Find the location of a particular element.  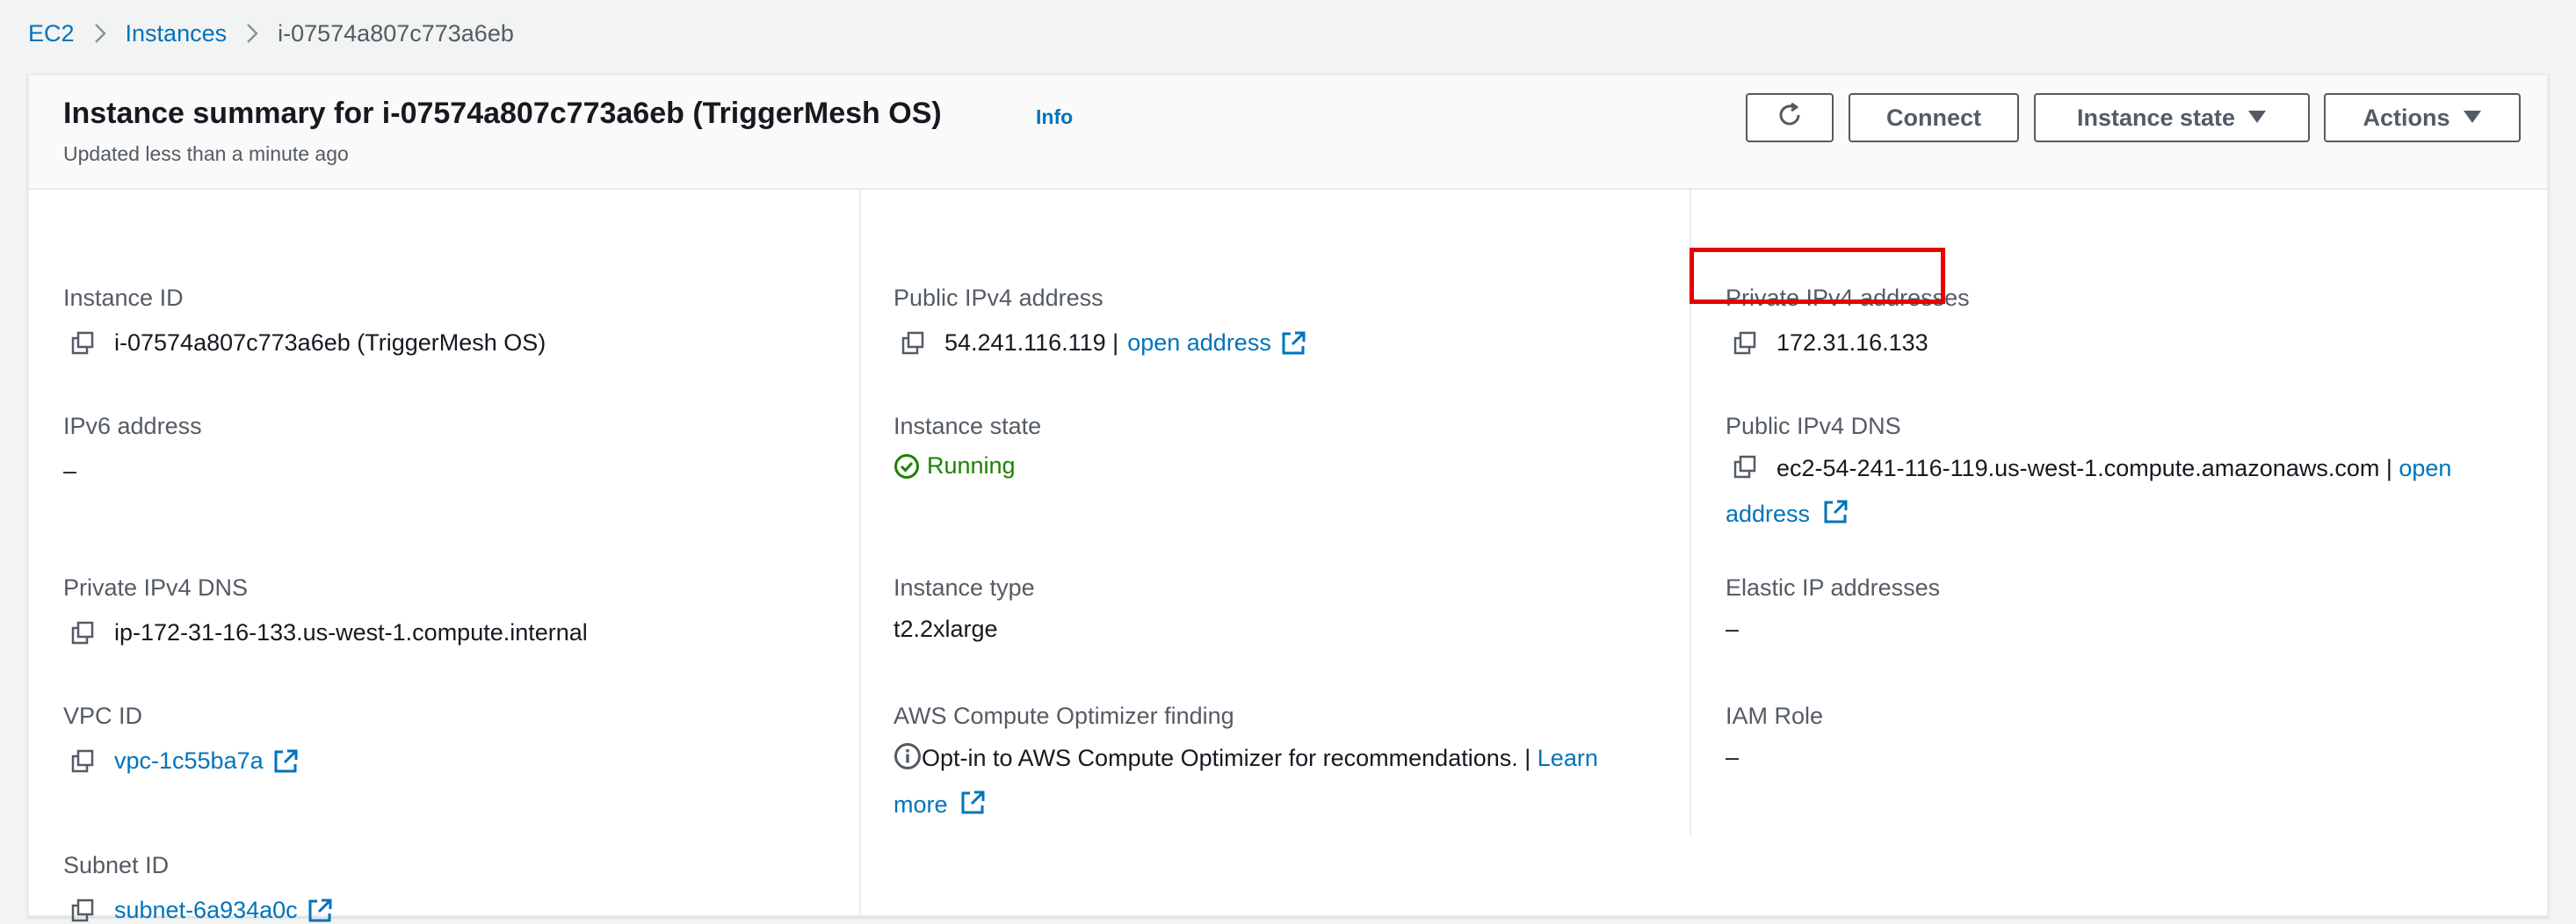

subnet-id-label: Subnet ID is located at coordinates (116, 865).